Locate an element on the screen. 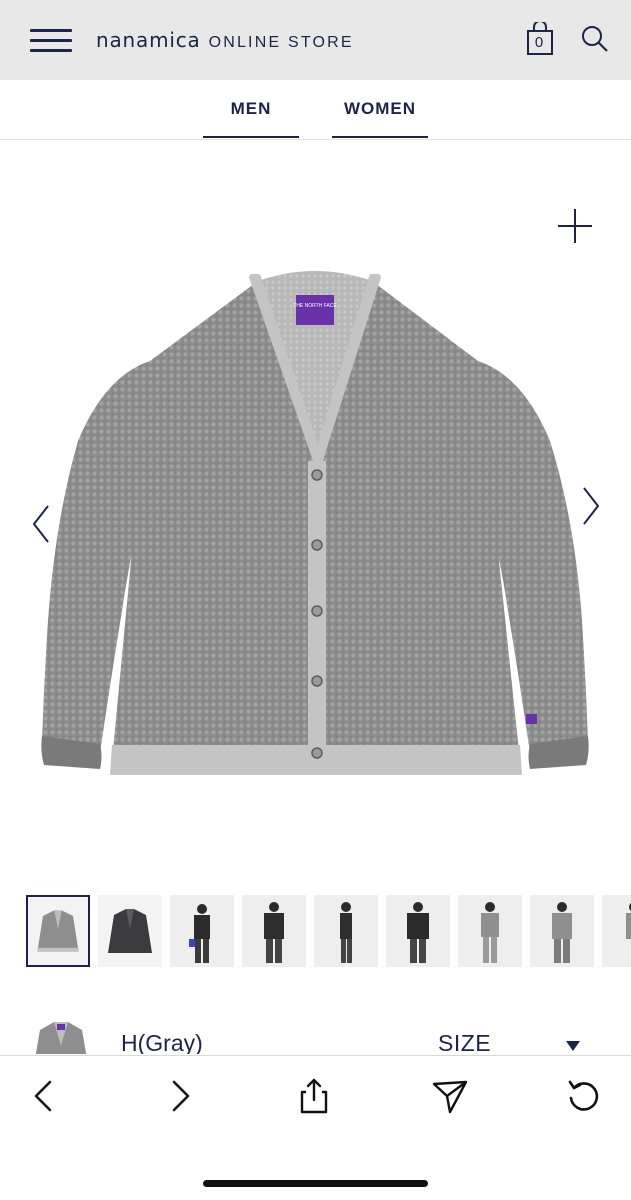 The image size is (631, 1200). brand-logo-text: nanamica is located at coordinates (148, 40).